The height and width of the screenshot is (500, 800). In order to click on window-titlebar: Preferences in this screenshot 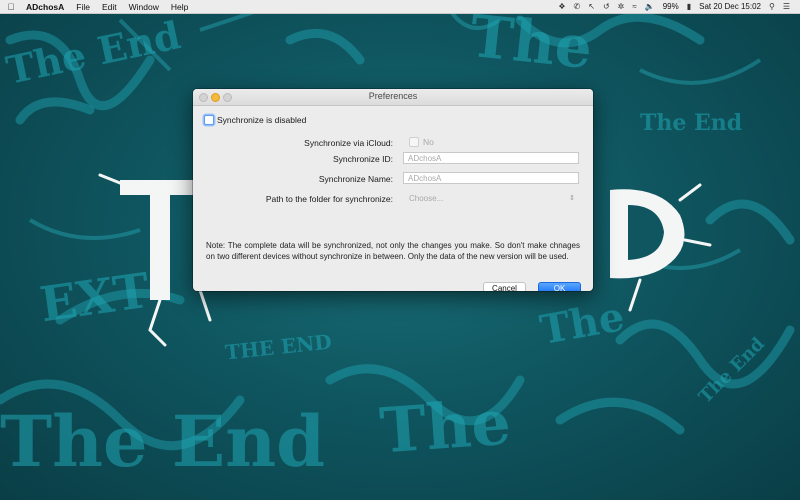, I will do `click(393, 97)`.